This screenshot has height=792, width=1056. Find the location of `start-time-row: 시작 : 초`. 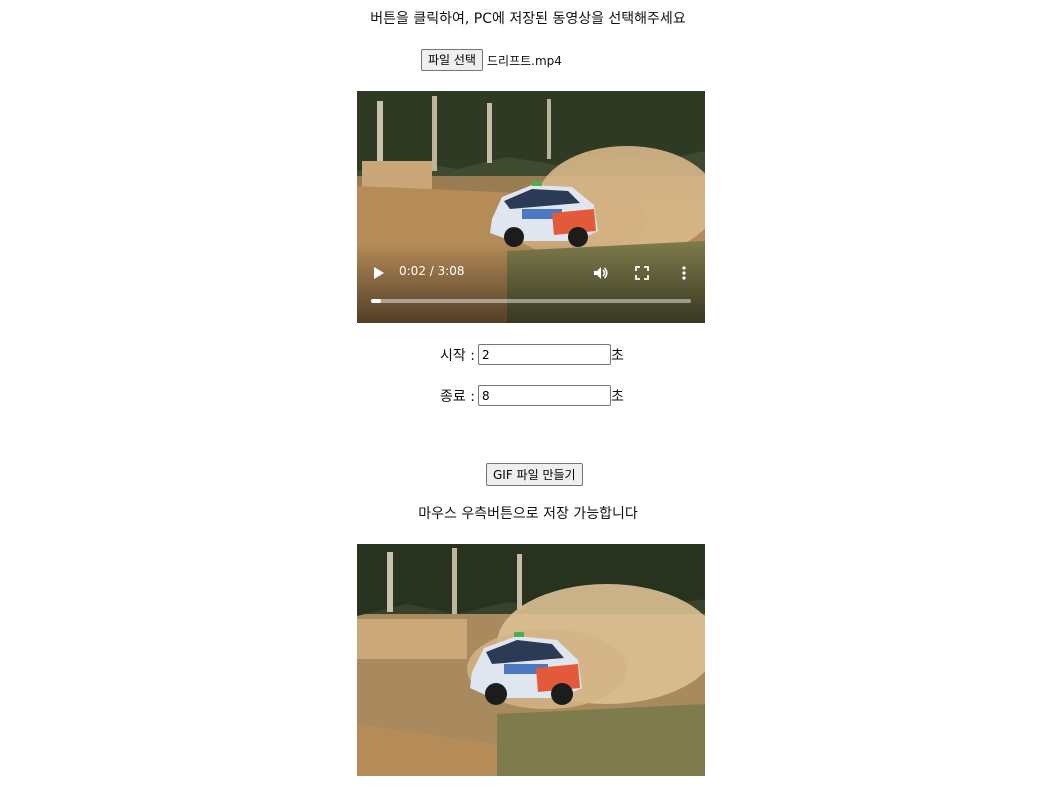

start-time-row: 시작 : 초 is located at coordinates (532, 354).